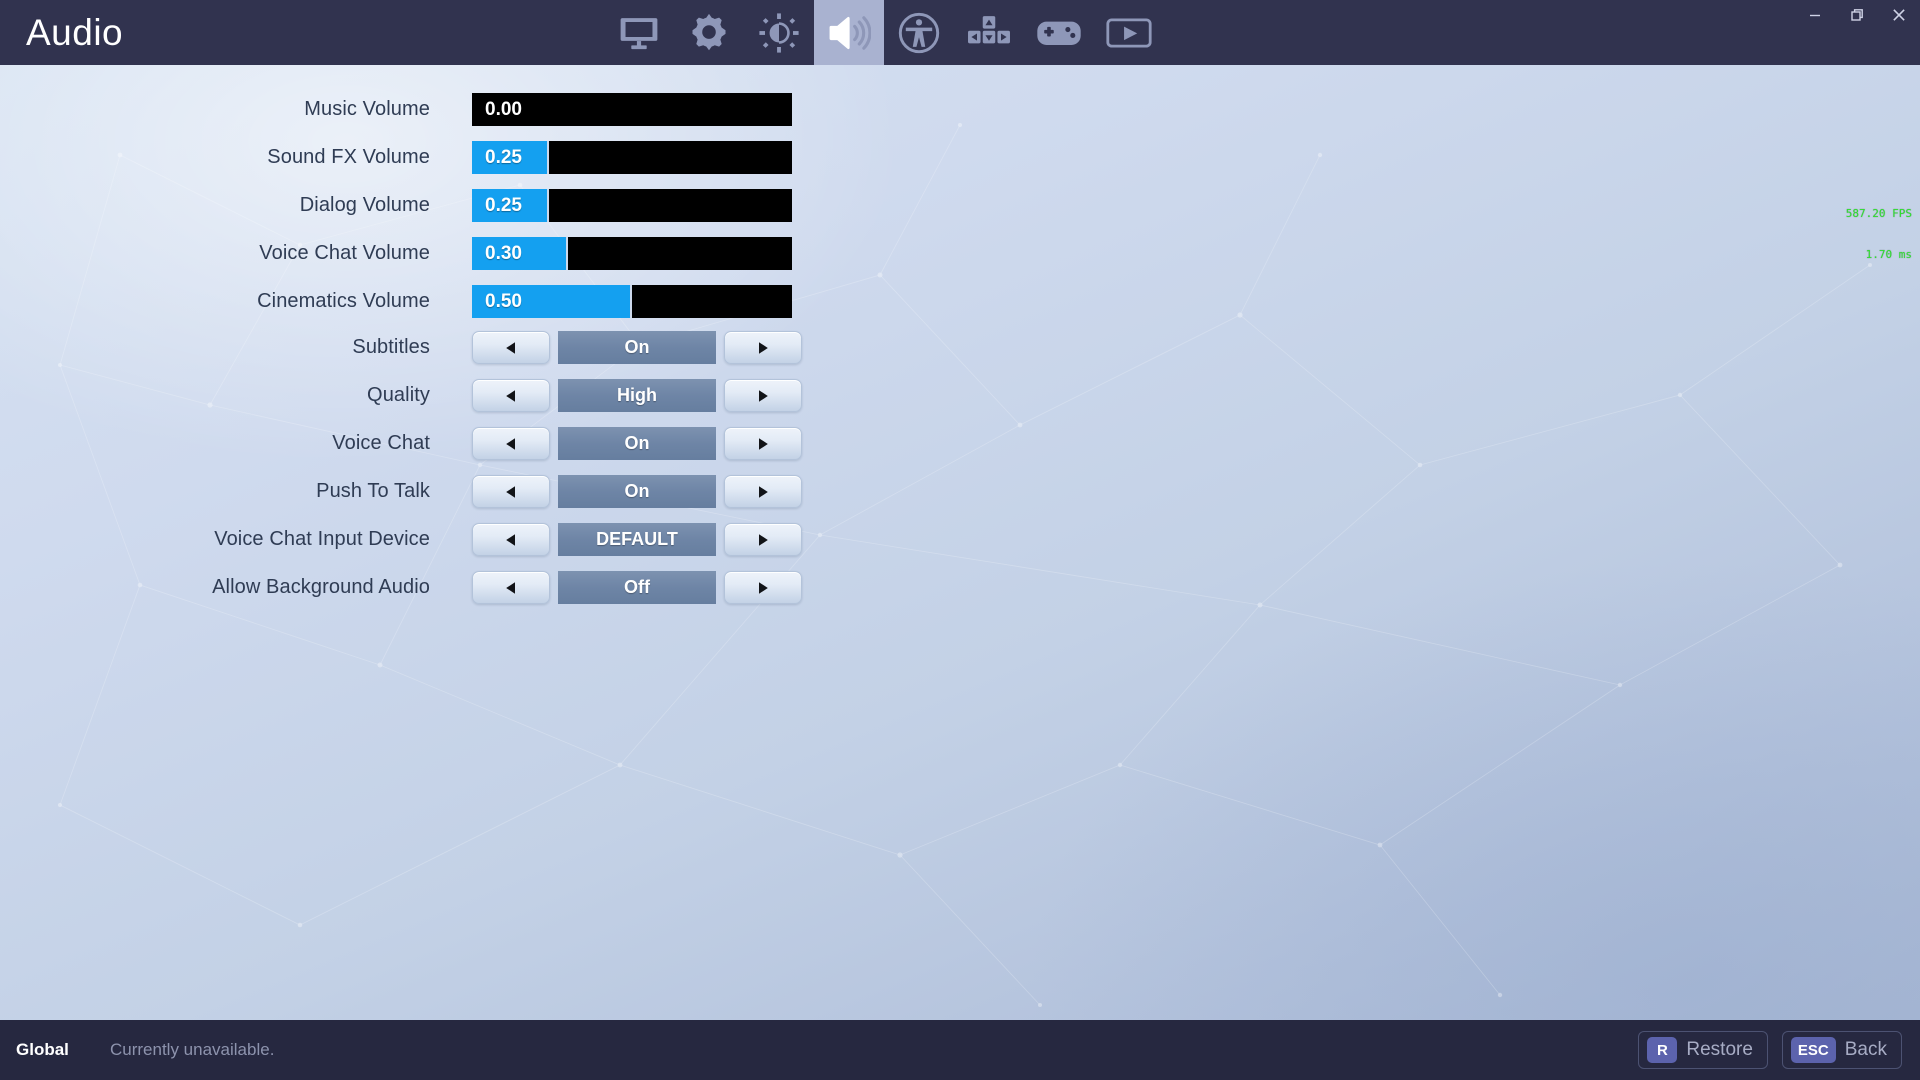 This screenshot has width=1920, height=1080. I want to click on monitor-icon, so click(639, 33).